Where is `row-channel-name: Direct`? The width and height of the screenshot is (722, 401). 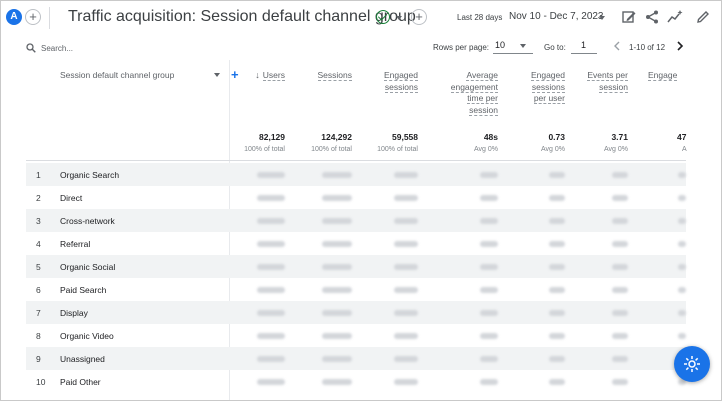 row-channel-name: Direct is located at coordinates (71, 198).